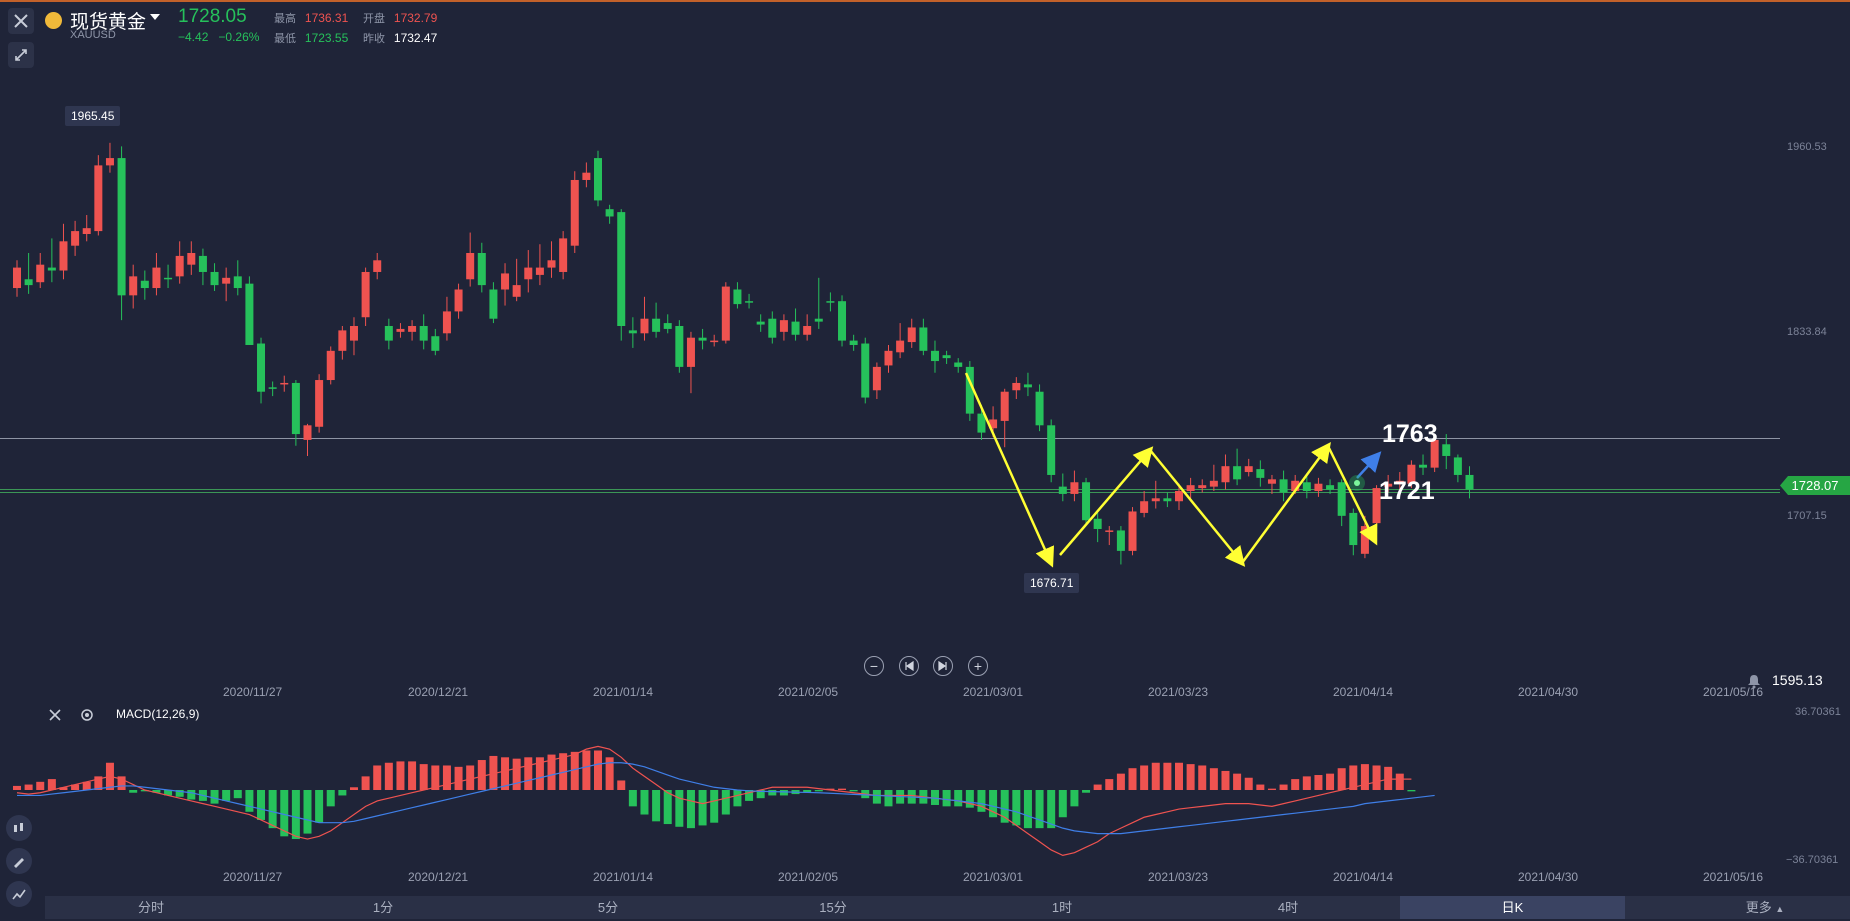 The width and height of the screenshot is (1850, 921). Describe the element at coordinates (151, 907) in the screenshot. I see `tab-timeshare: 分时` at that location.